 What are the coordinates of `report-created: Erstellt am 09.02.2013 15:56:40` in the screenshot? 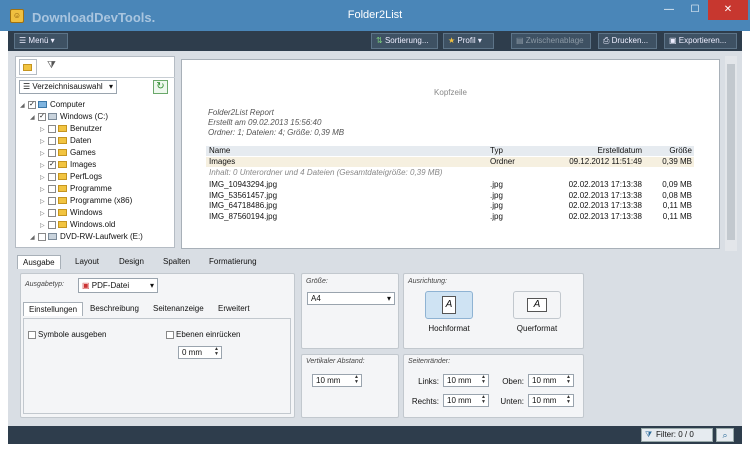 It's located at (265, 122).